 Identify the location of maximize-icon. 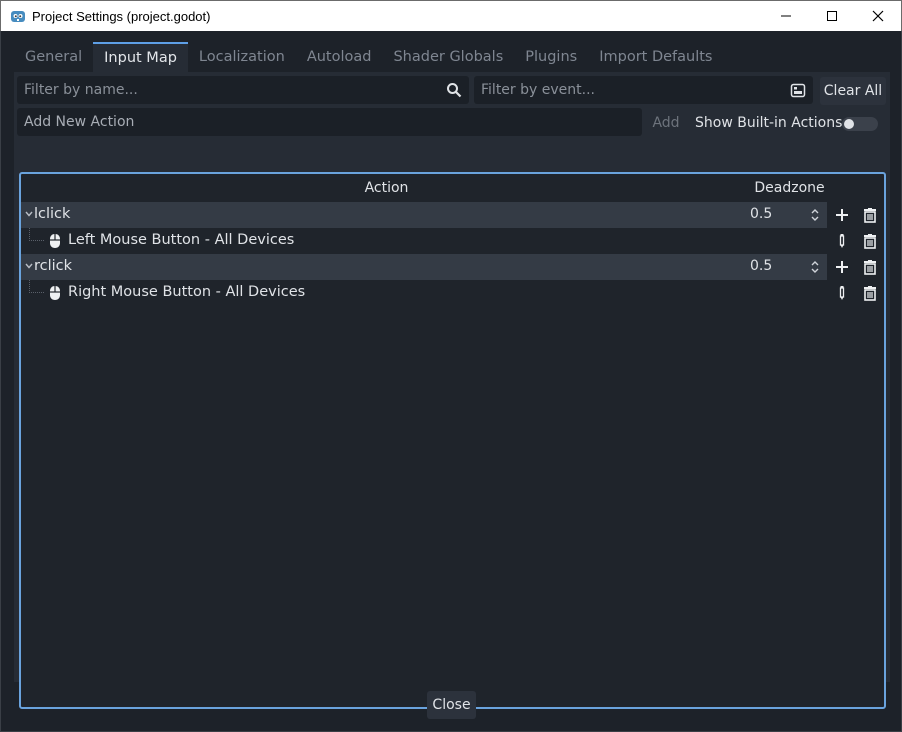
(832, 16).